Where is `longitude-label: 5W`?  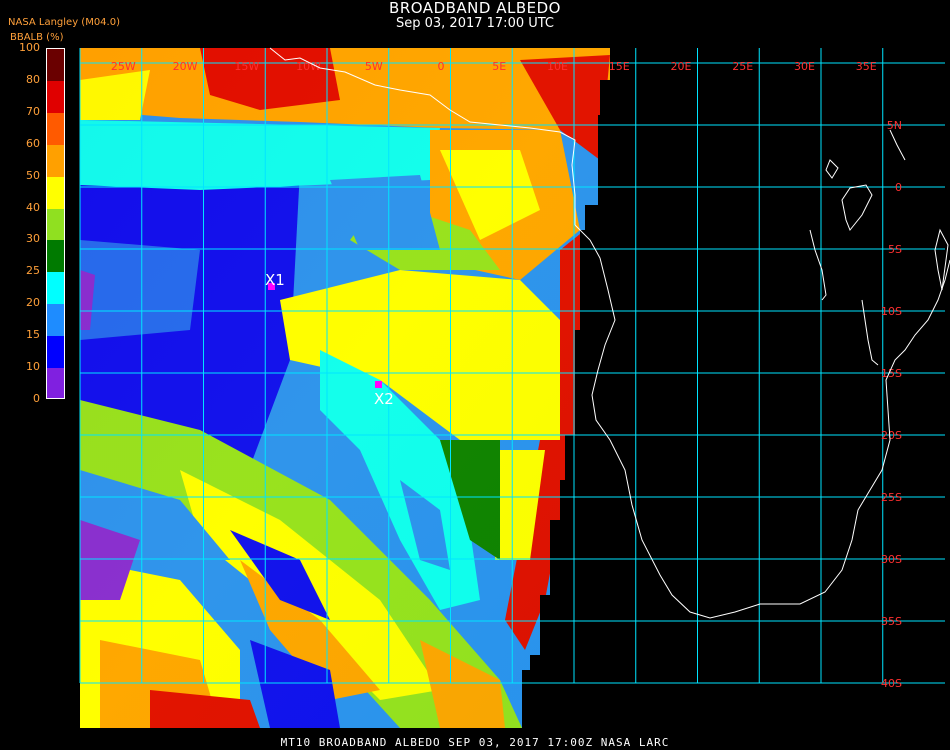
longitude-label: 5W is located at coordinates (374, 66).